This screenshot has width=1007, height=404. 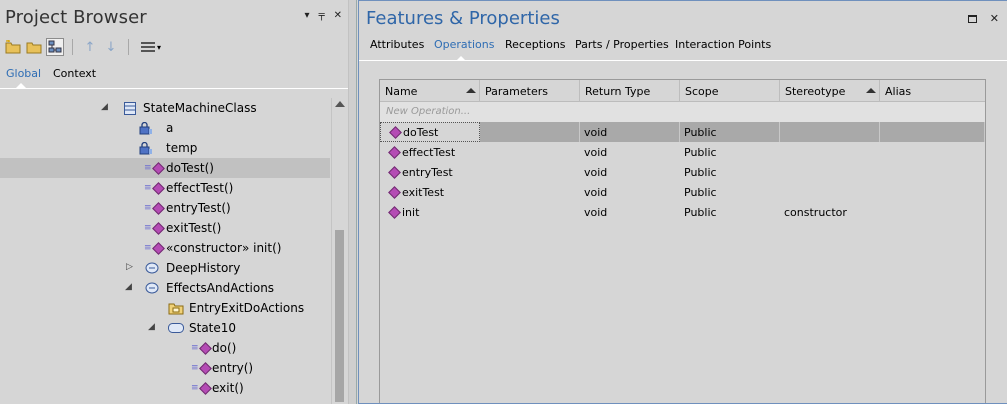 I want to click on table-row: doTest void Public, so click(x=682, y=132).